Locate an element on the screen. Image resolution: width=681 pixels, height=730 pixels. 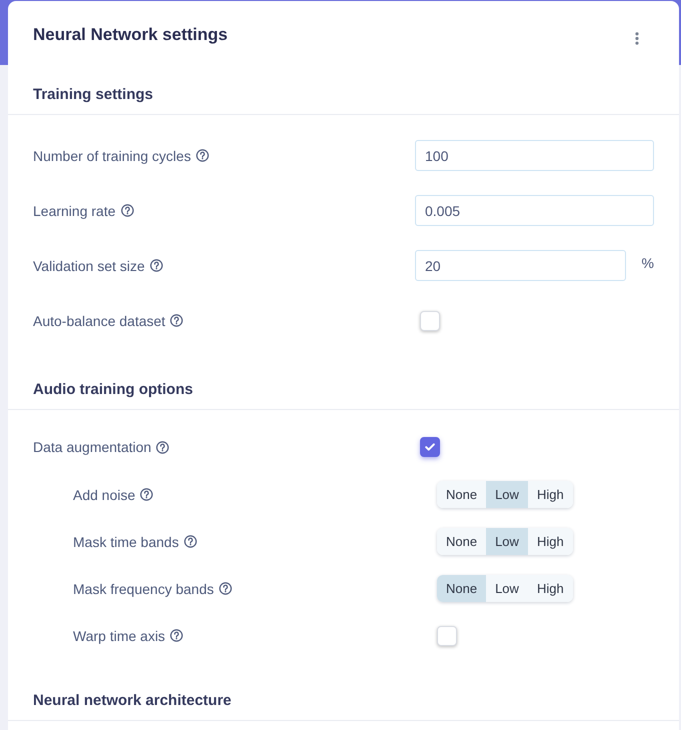
field-label: Data augmentation is located at coordinates (92, 447).